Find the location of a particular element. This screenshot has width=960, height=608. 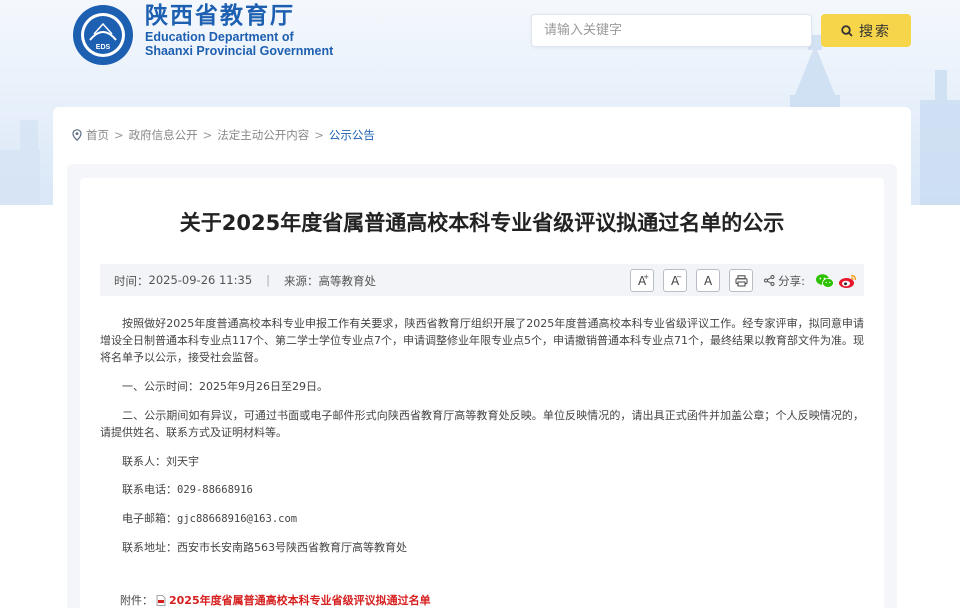

attachment-link: 2025年度省属普通高校本科专业省级评议拟通过名单 is located at coordinates (300, 600).